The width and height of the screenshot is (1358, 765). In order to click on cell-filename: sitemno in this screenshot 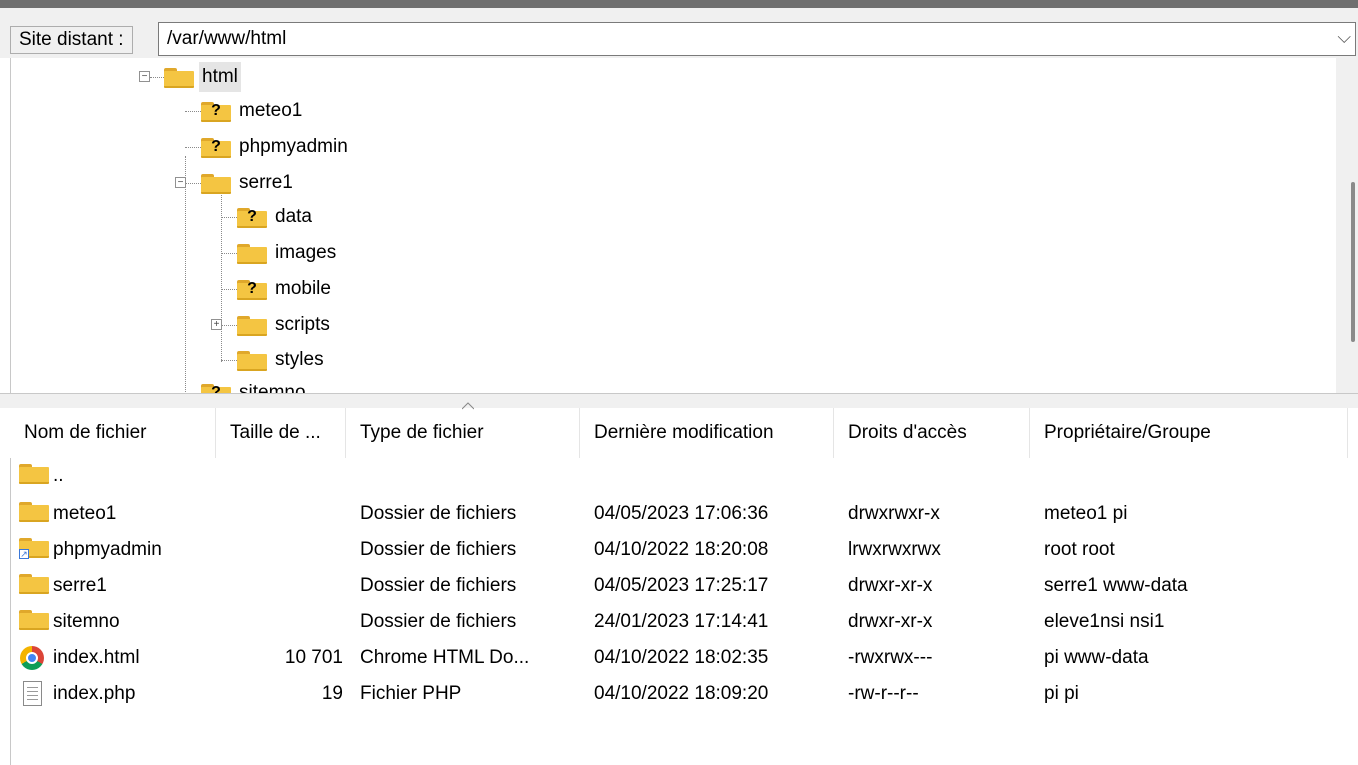, I will do `click(86, 621)`.